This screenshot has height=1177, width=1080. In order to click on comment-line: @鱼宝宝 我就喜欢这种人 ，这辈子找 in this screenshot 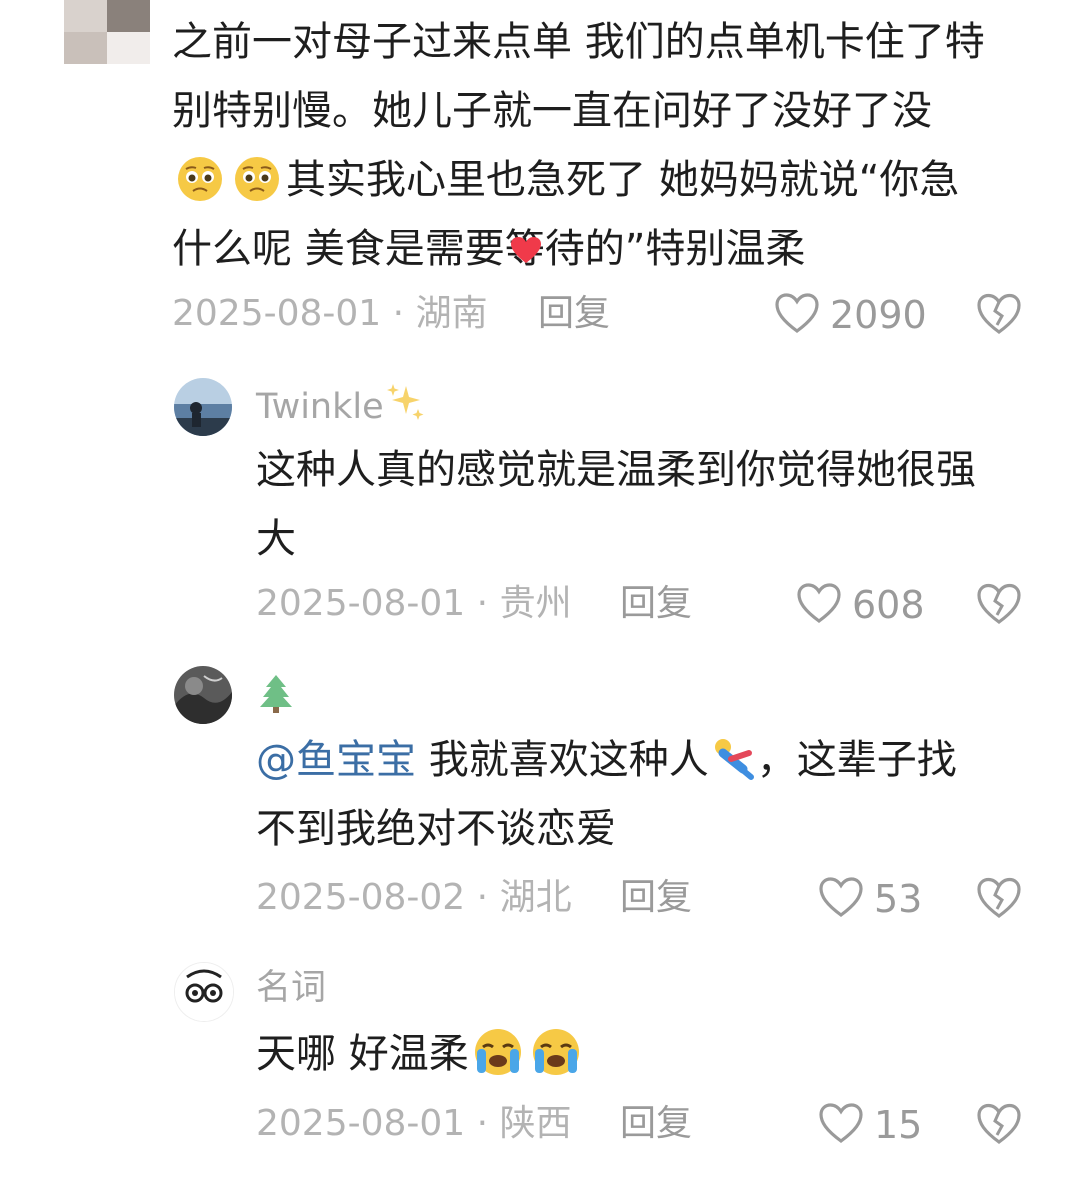, I will do `click(606, 760)`.